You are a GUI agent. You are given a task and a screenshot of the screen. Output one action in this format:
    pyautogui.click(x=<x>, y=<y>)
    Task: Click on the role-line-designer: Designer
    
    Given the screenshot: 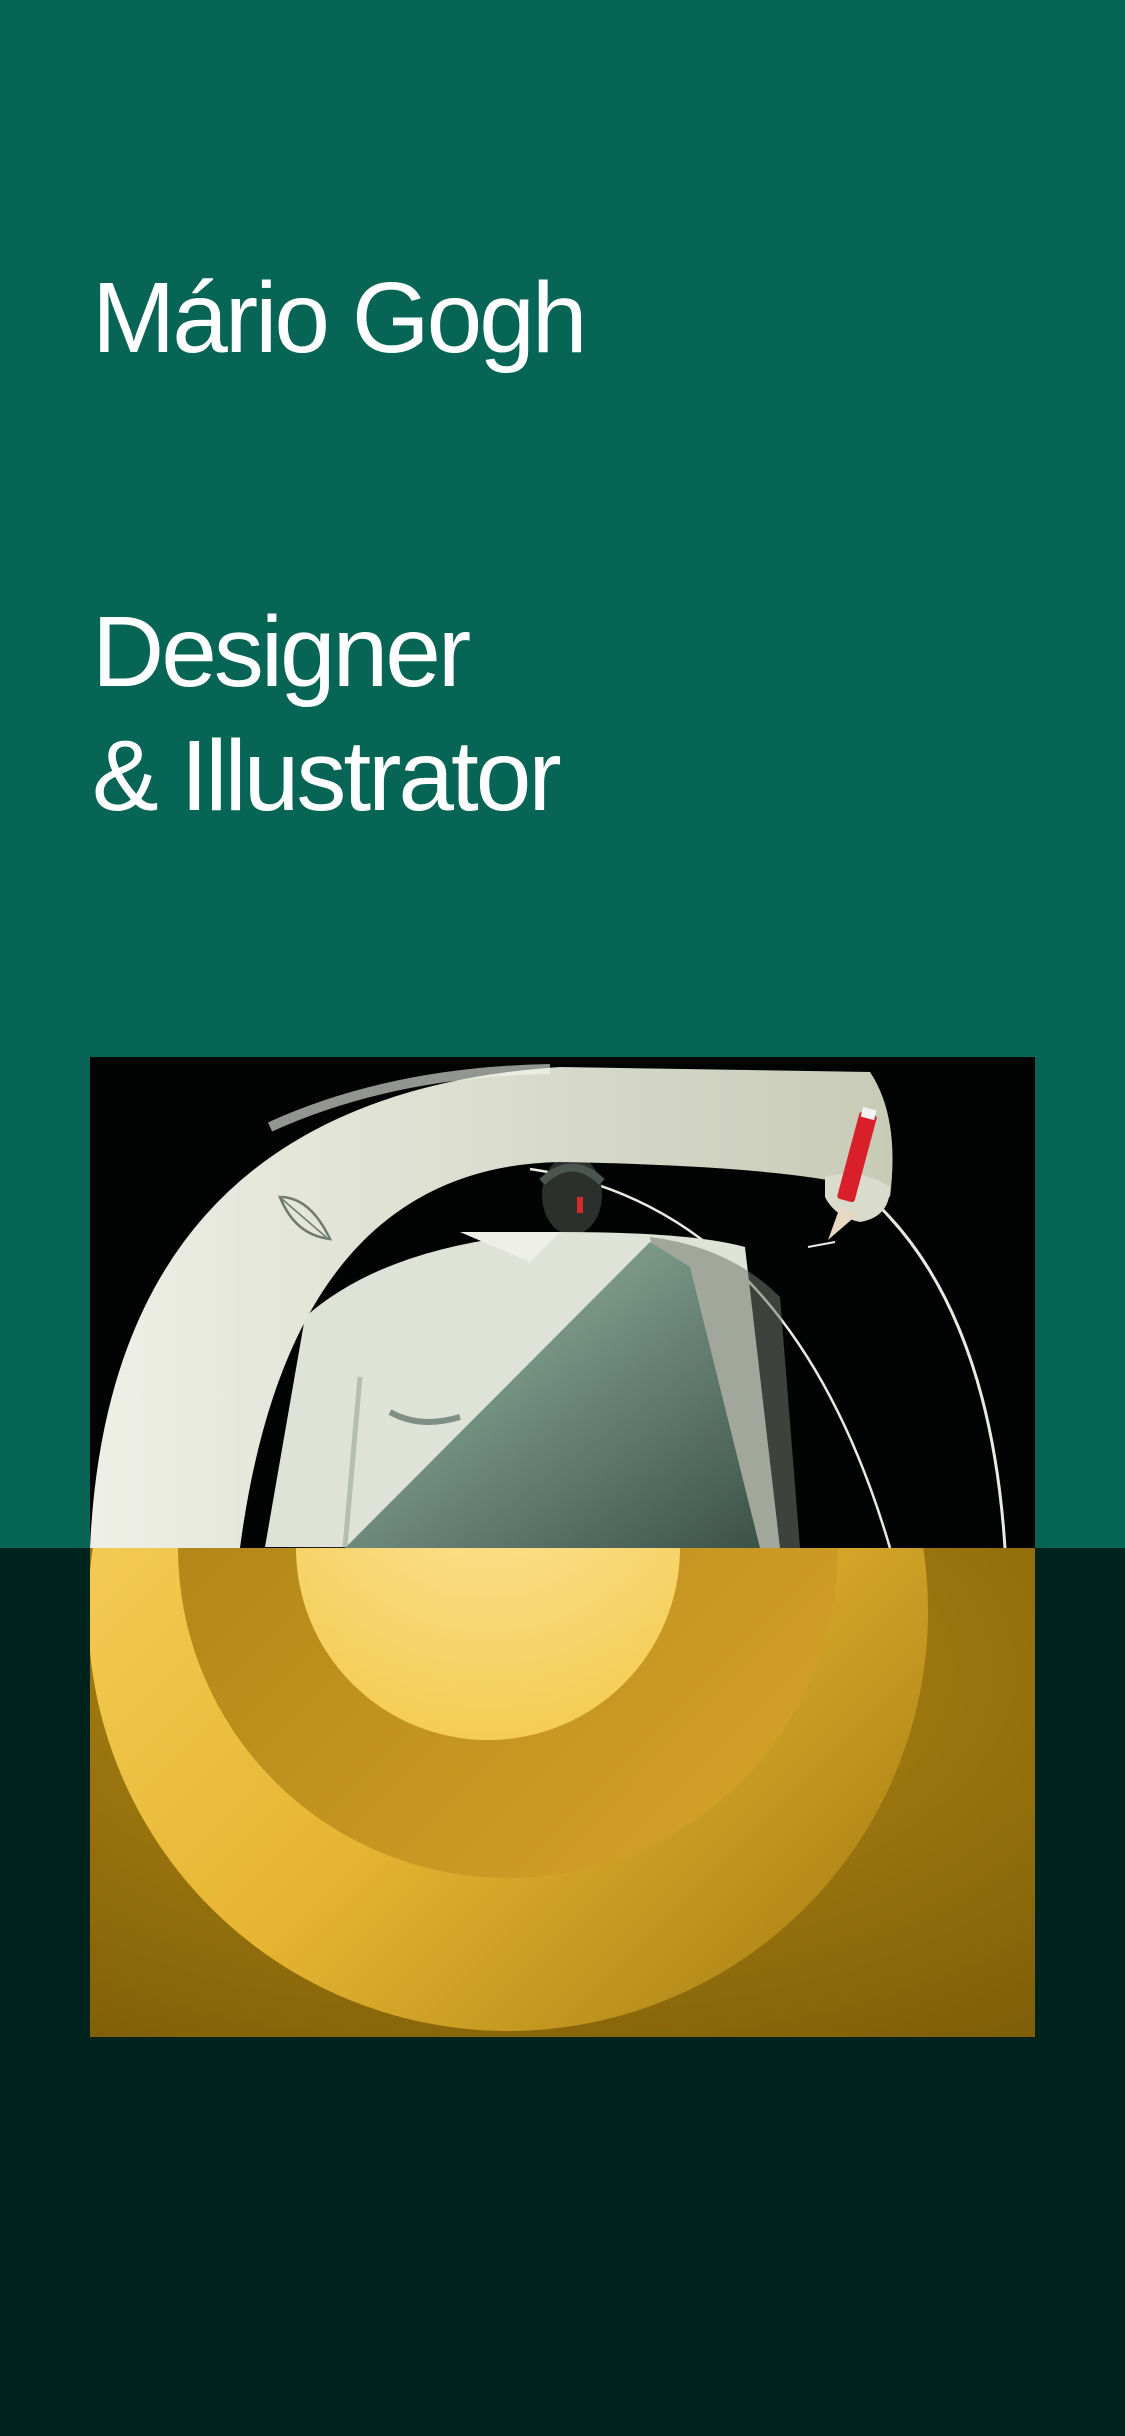 What is the action you would take?
    pyautogui.click(x=281, y=652)
    